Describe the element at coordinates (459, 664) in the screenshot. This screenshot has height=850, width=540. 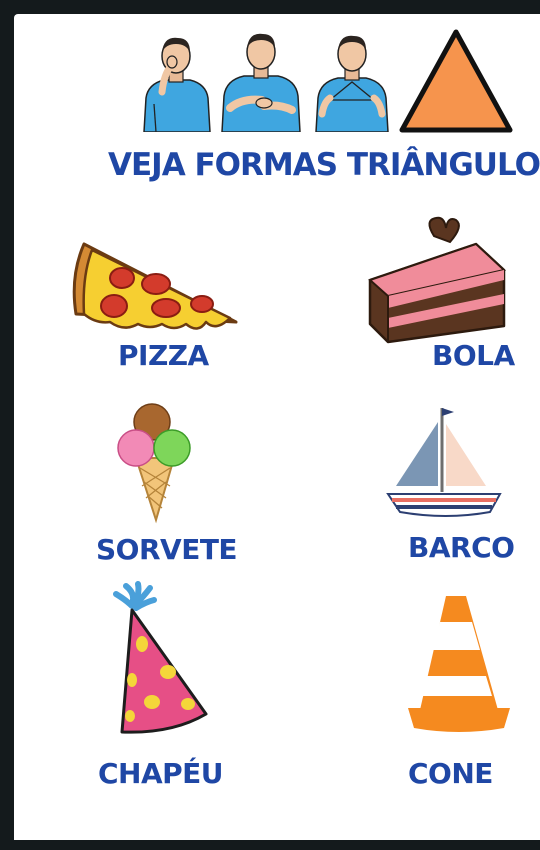
I see `traffic-cone-icon` at that location.